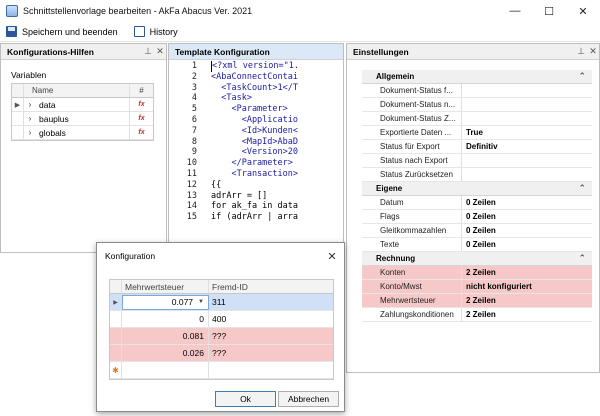 This screenshot has width=600, height=416. I want to click on history-button: History, so click(156, 32).